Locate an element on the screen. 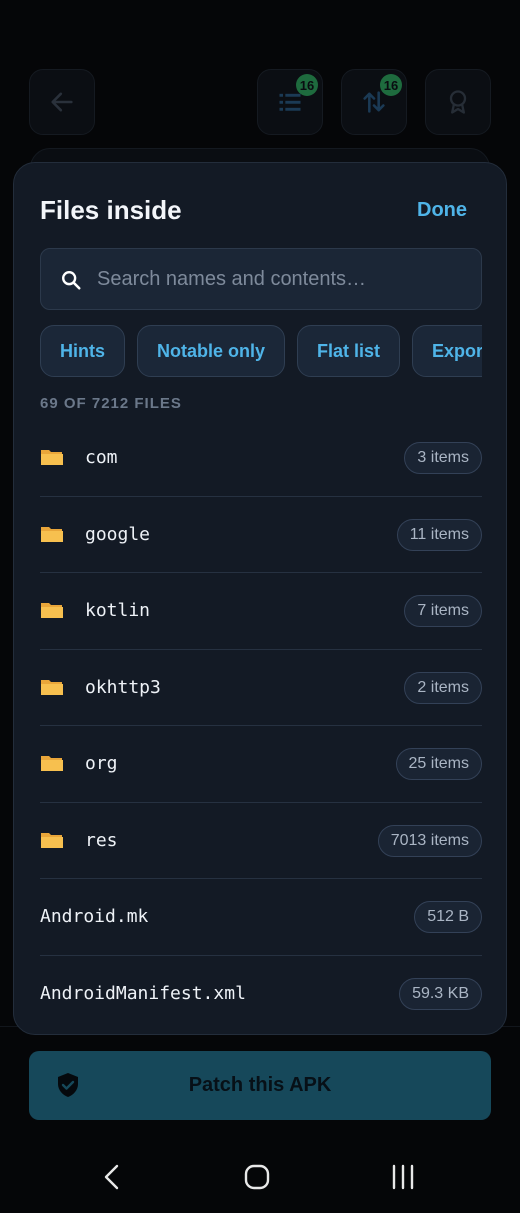  search-icon is located at coordinates (71, 280).